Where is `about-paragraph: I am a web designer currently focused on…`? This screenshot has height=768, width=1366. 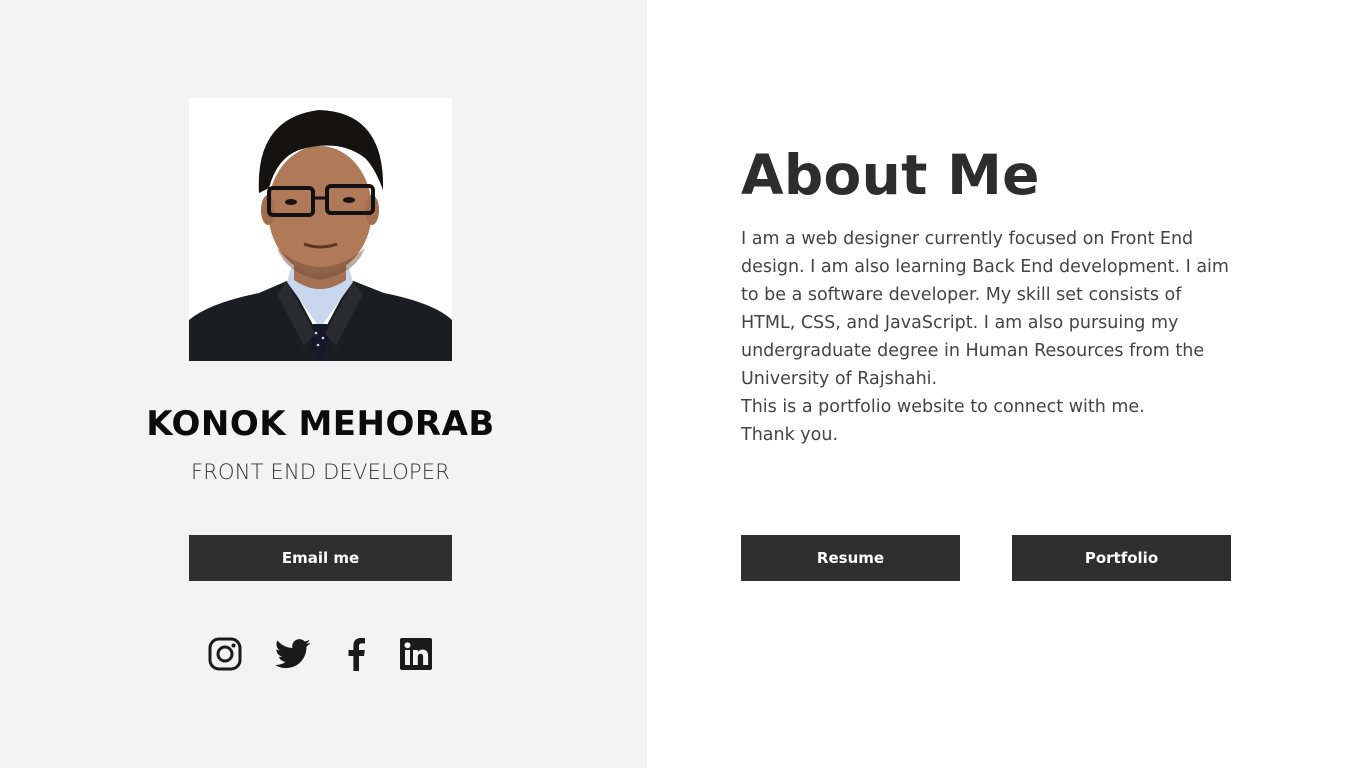
about-paragraph: I am a web designer currently focused on… is located at coordinates (985, 309).